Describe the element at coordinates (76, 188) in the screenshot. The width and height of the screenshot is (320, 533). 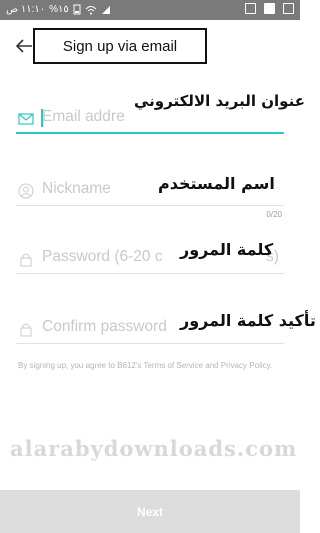
I see `nickname-placeholder: Nickname` at that location.